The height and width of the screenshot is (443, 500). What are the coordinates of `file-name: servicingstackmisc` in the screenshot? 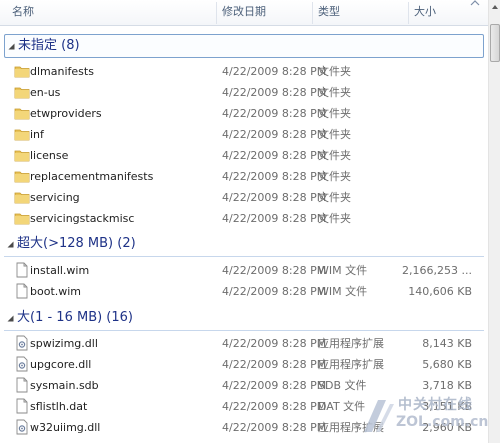 It's located at (82, 218).